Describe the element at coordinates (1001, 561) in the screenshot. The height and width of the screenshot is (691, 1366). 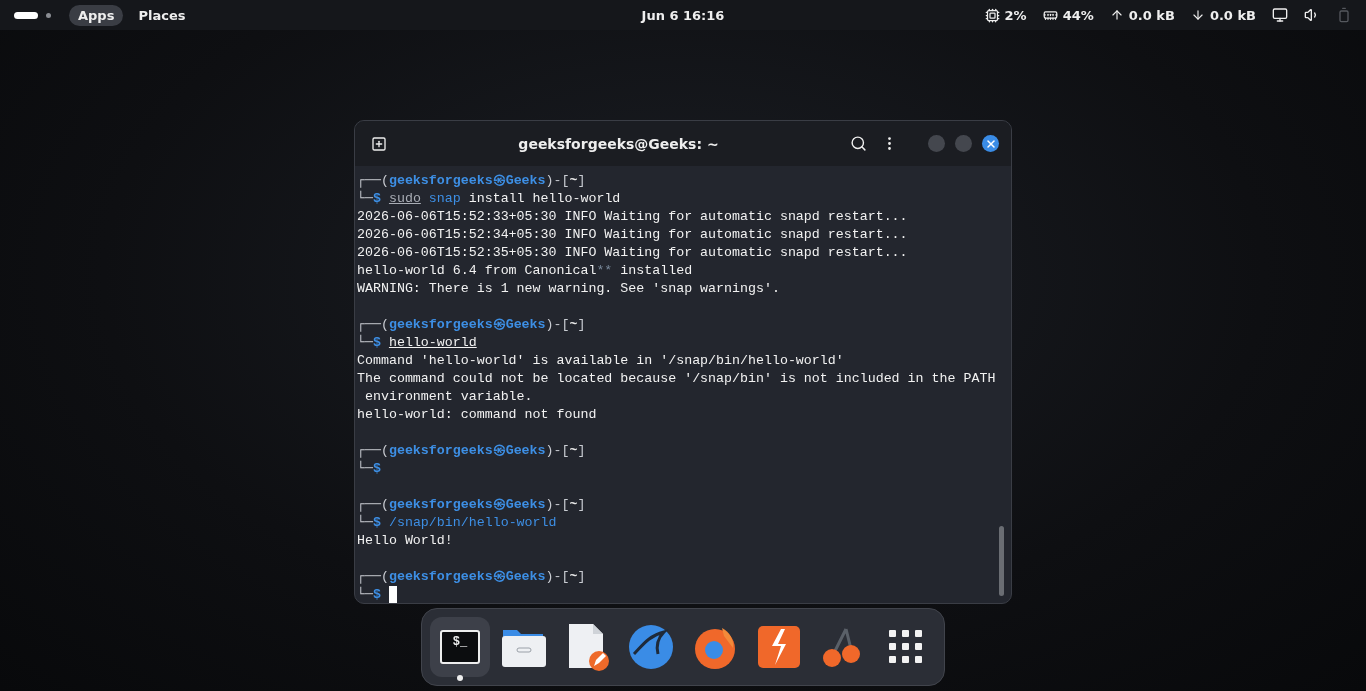
I see `scrollbar-thumb` at that location.